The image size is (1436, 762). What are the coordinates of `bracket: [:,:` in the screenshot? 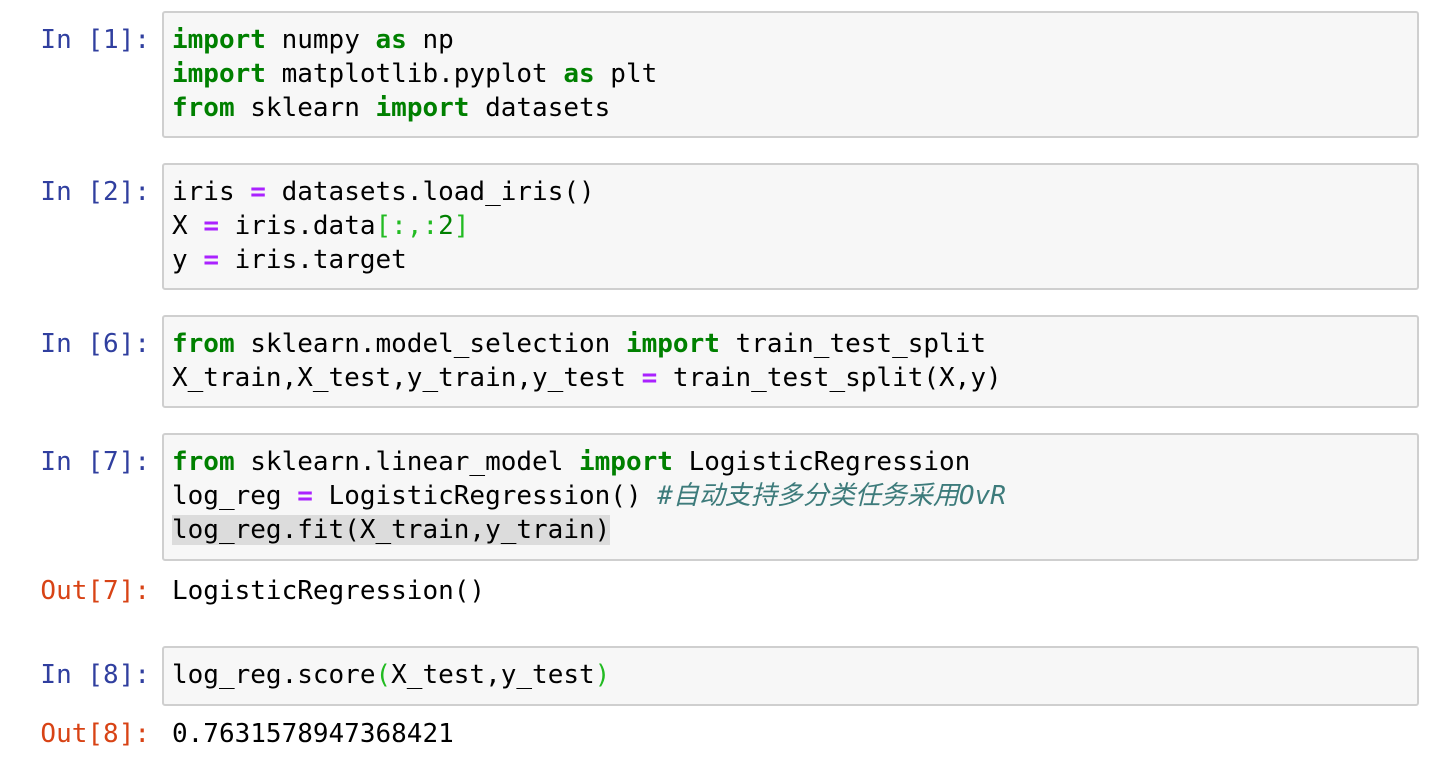 It's located at (407, 226).